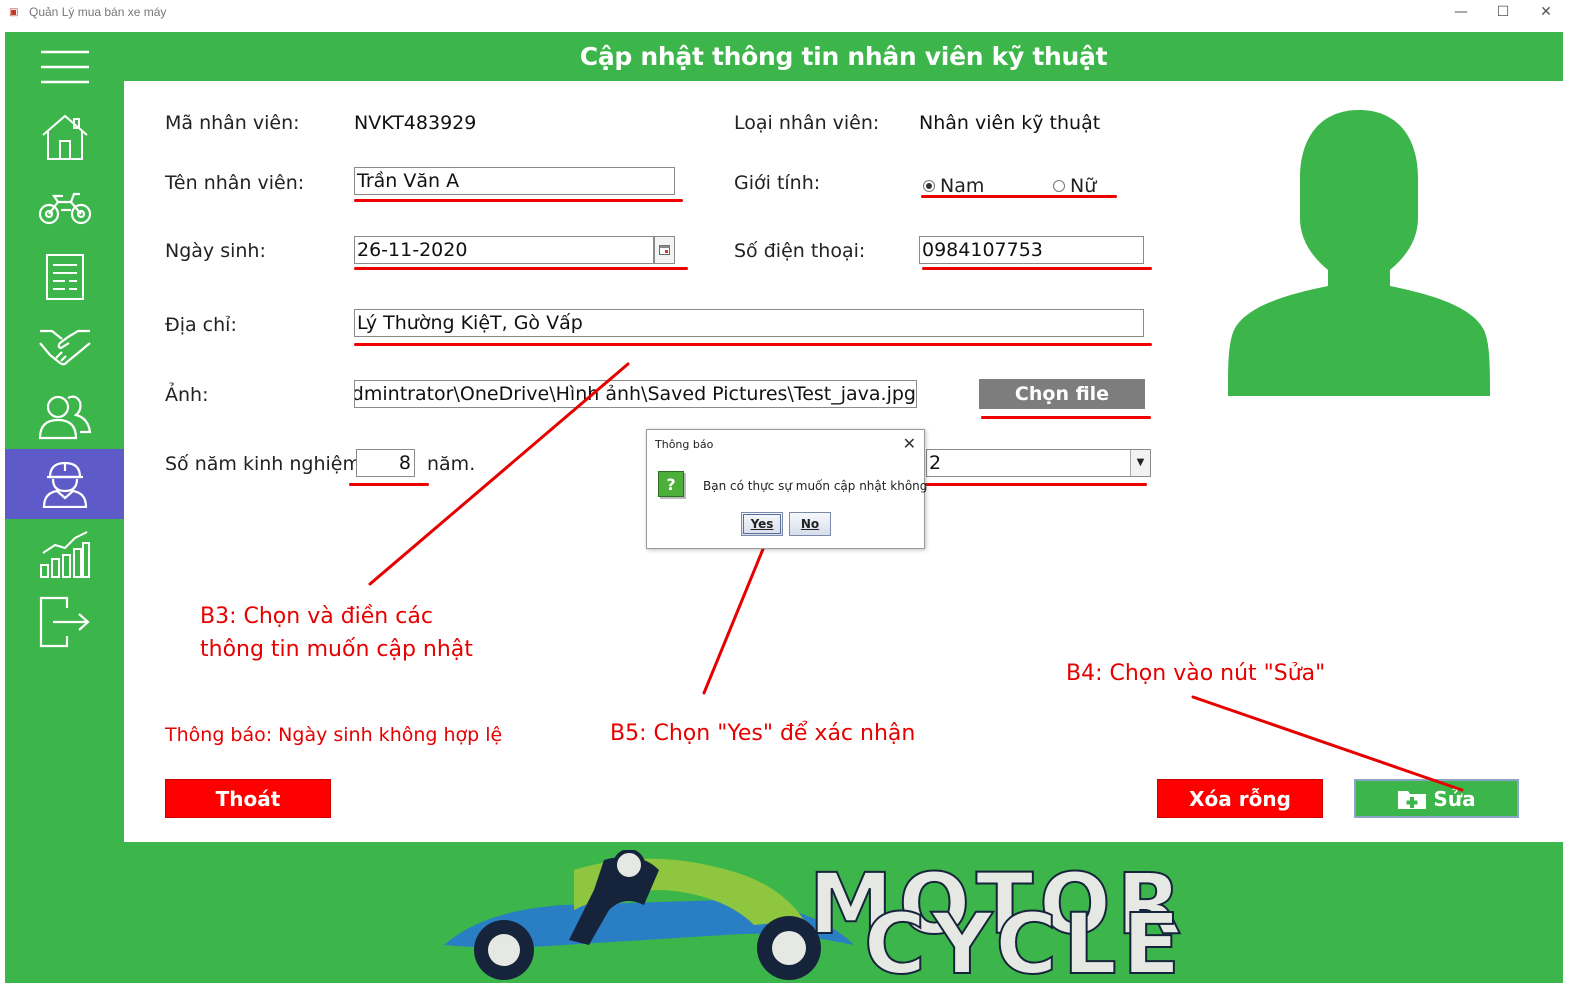 The image size is (1581, 983). I want to click on menu-icon, so click(64, 67).